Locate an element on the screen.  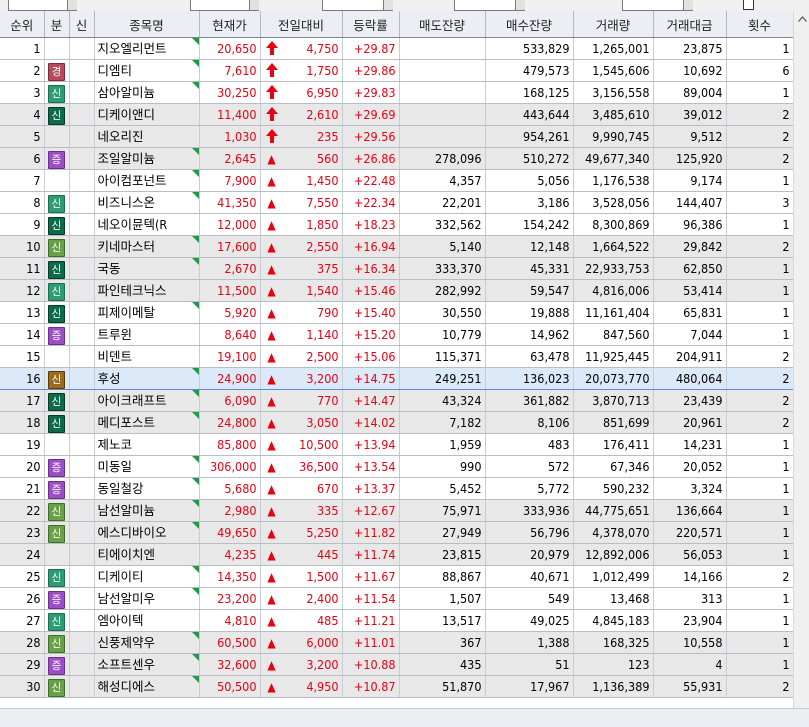
stock-name-cell: 에스디바이오 is located at coordinates (147, 532).